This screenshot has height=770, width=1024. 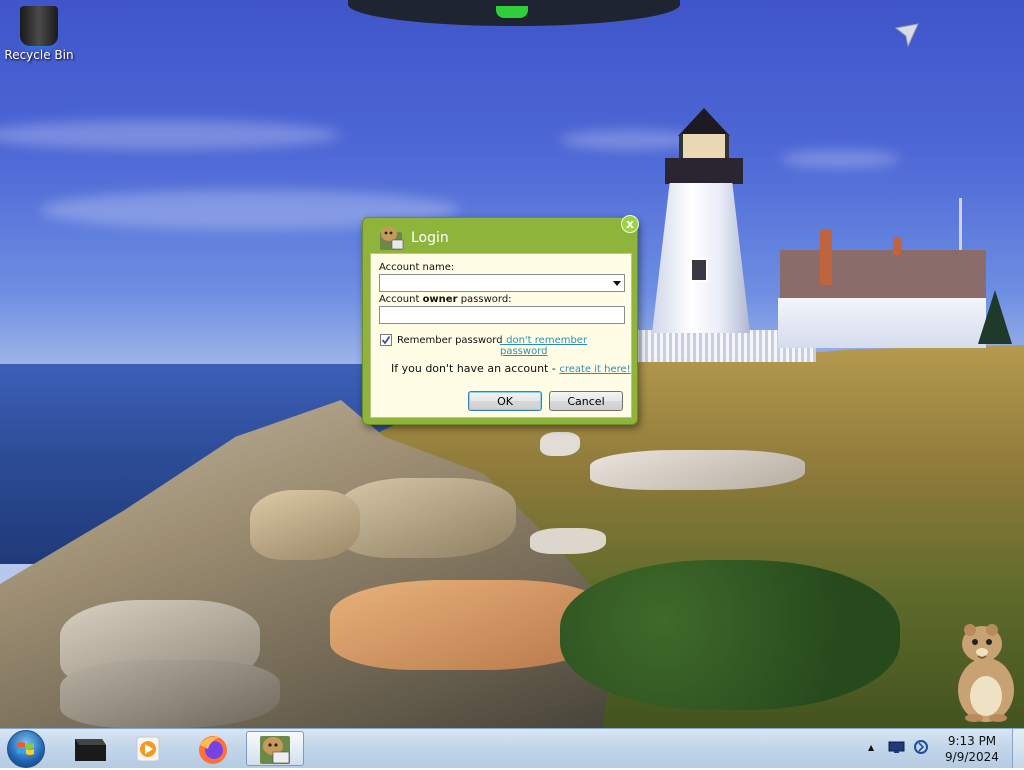 I want to click on forgot-password-link: I don't remember password, so click(x=565, y=346).